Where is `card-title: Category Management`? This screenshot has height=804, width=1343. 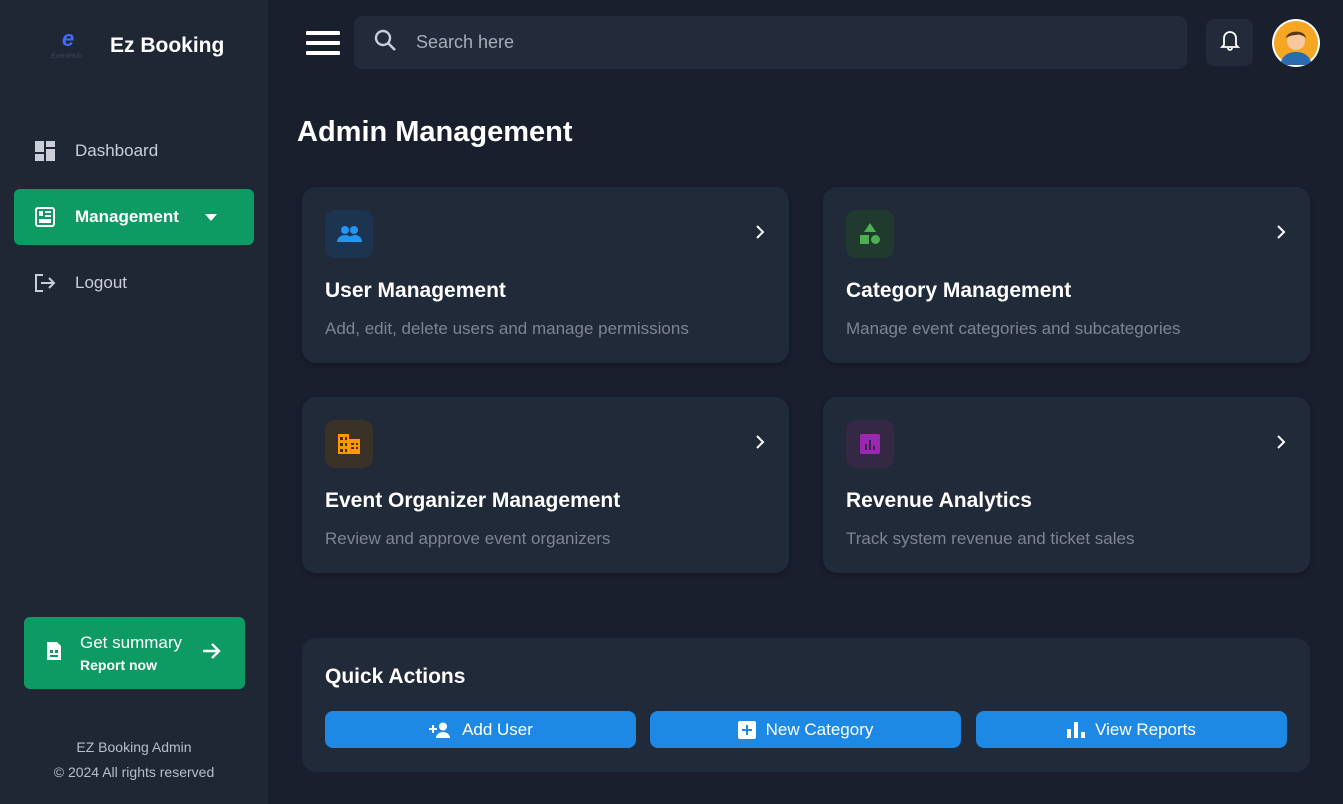 card-title: Category Management is located at coordinates (959, 290).